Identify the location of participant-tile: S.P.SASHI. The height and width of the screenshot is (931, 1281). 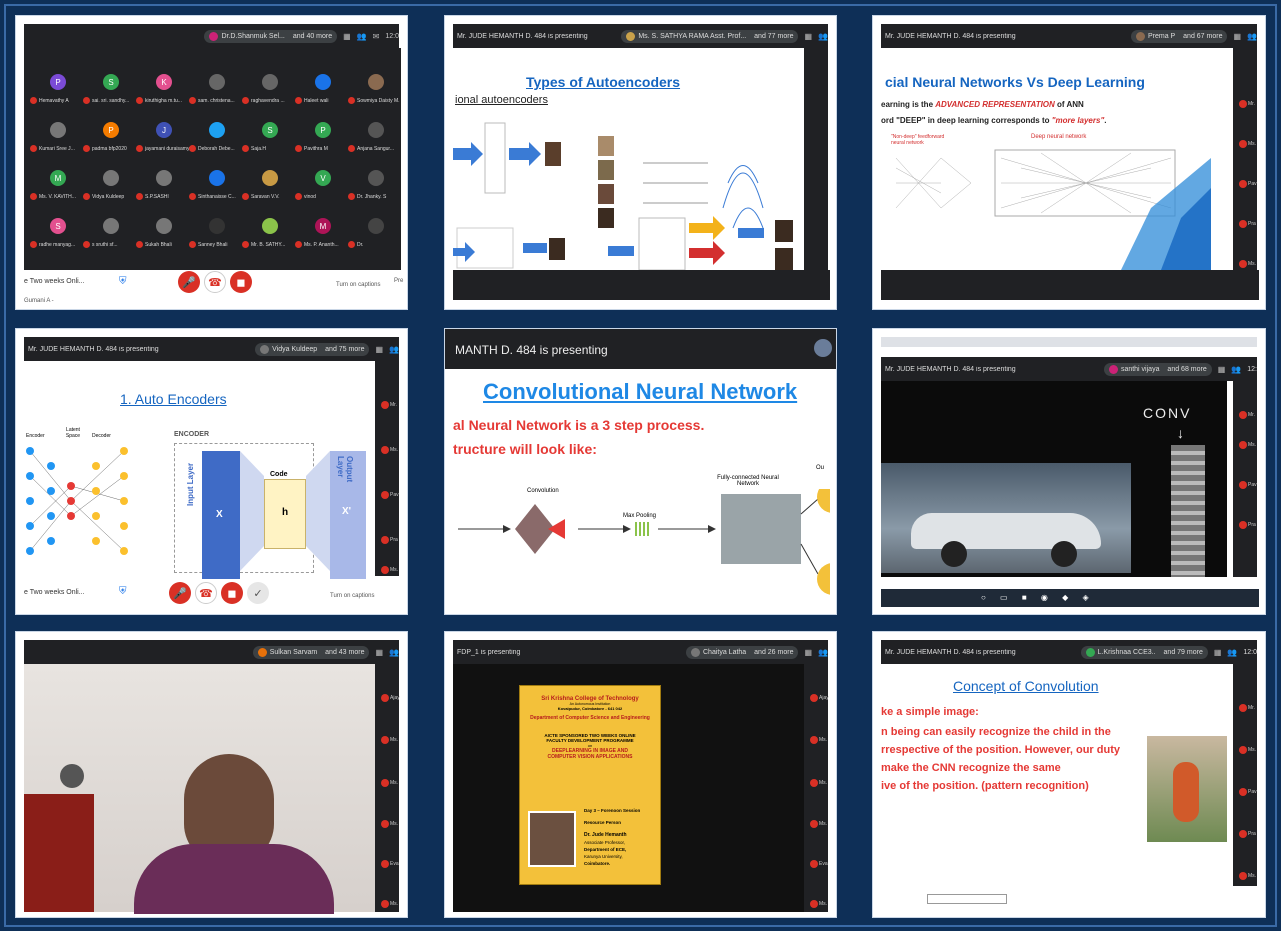
(163, 186).